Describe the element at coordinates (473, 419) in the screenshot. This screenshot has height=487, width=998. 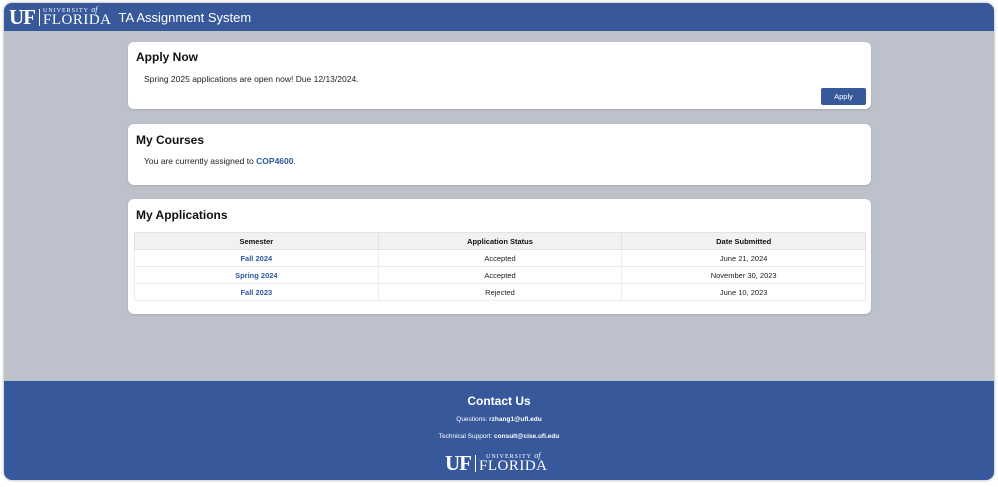
I see `questions-label: Questions:` at that location.